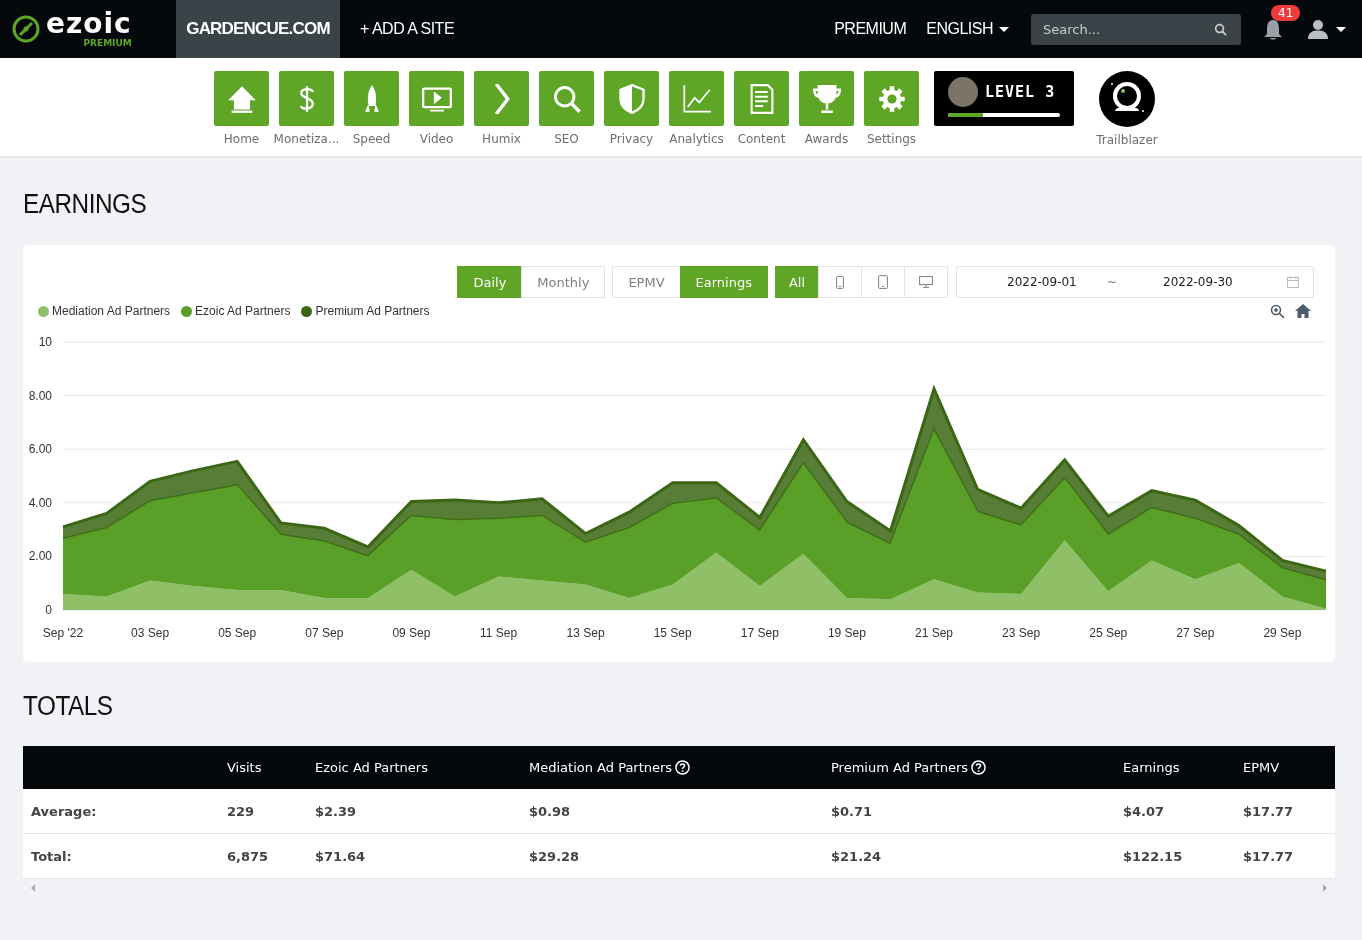 This screenshot has width=1362, height=940. I want to click on legend-label: Mediation Ad Partners, so click(111, 311).